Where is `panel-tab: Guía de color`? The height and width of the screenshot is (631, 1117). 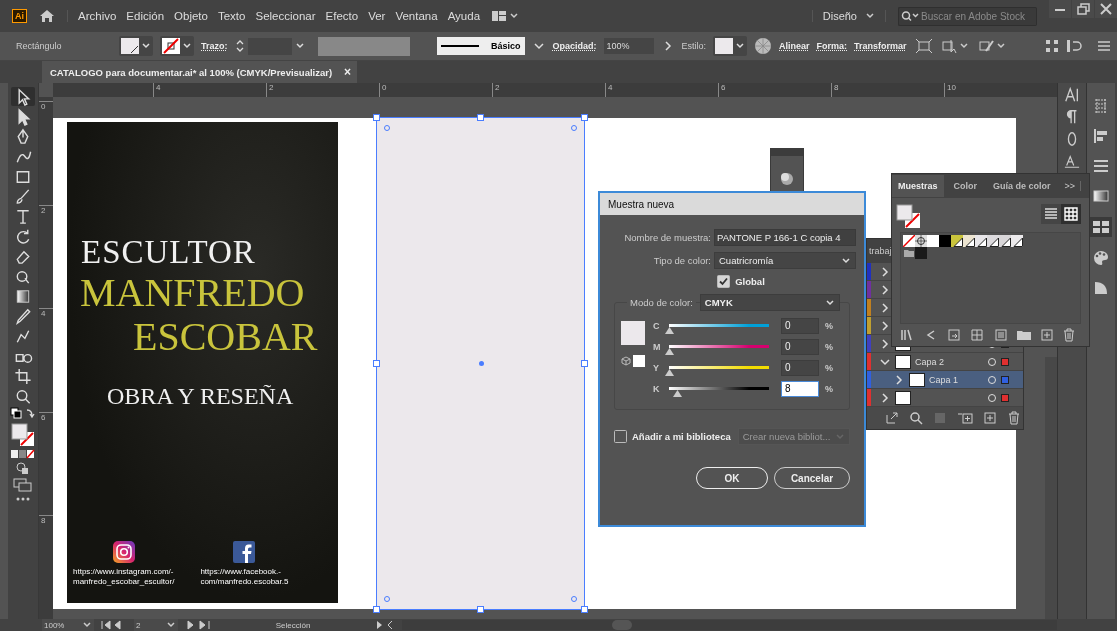
panel-tab: Guía de color is located at coordinates (1022, 186).